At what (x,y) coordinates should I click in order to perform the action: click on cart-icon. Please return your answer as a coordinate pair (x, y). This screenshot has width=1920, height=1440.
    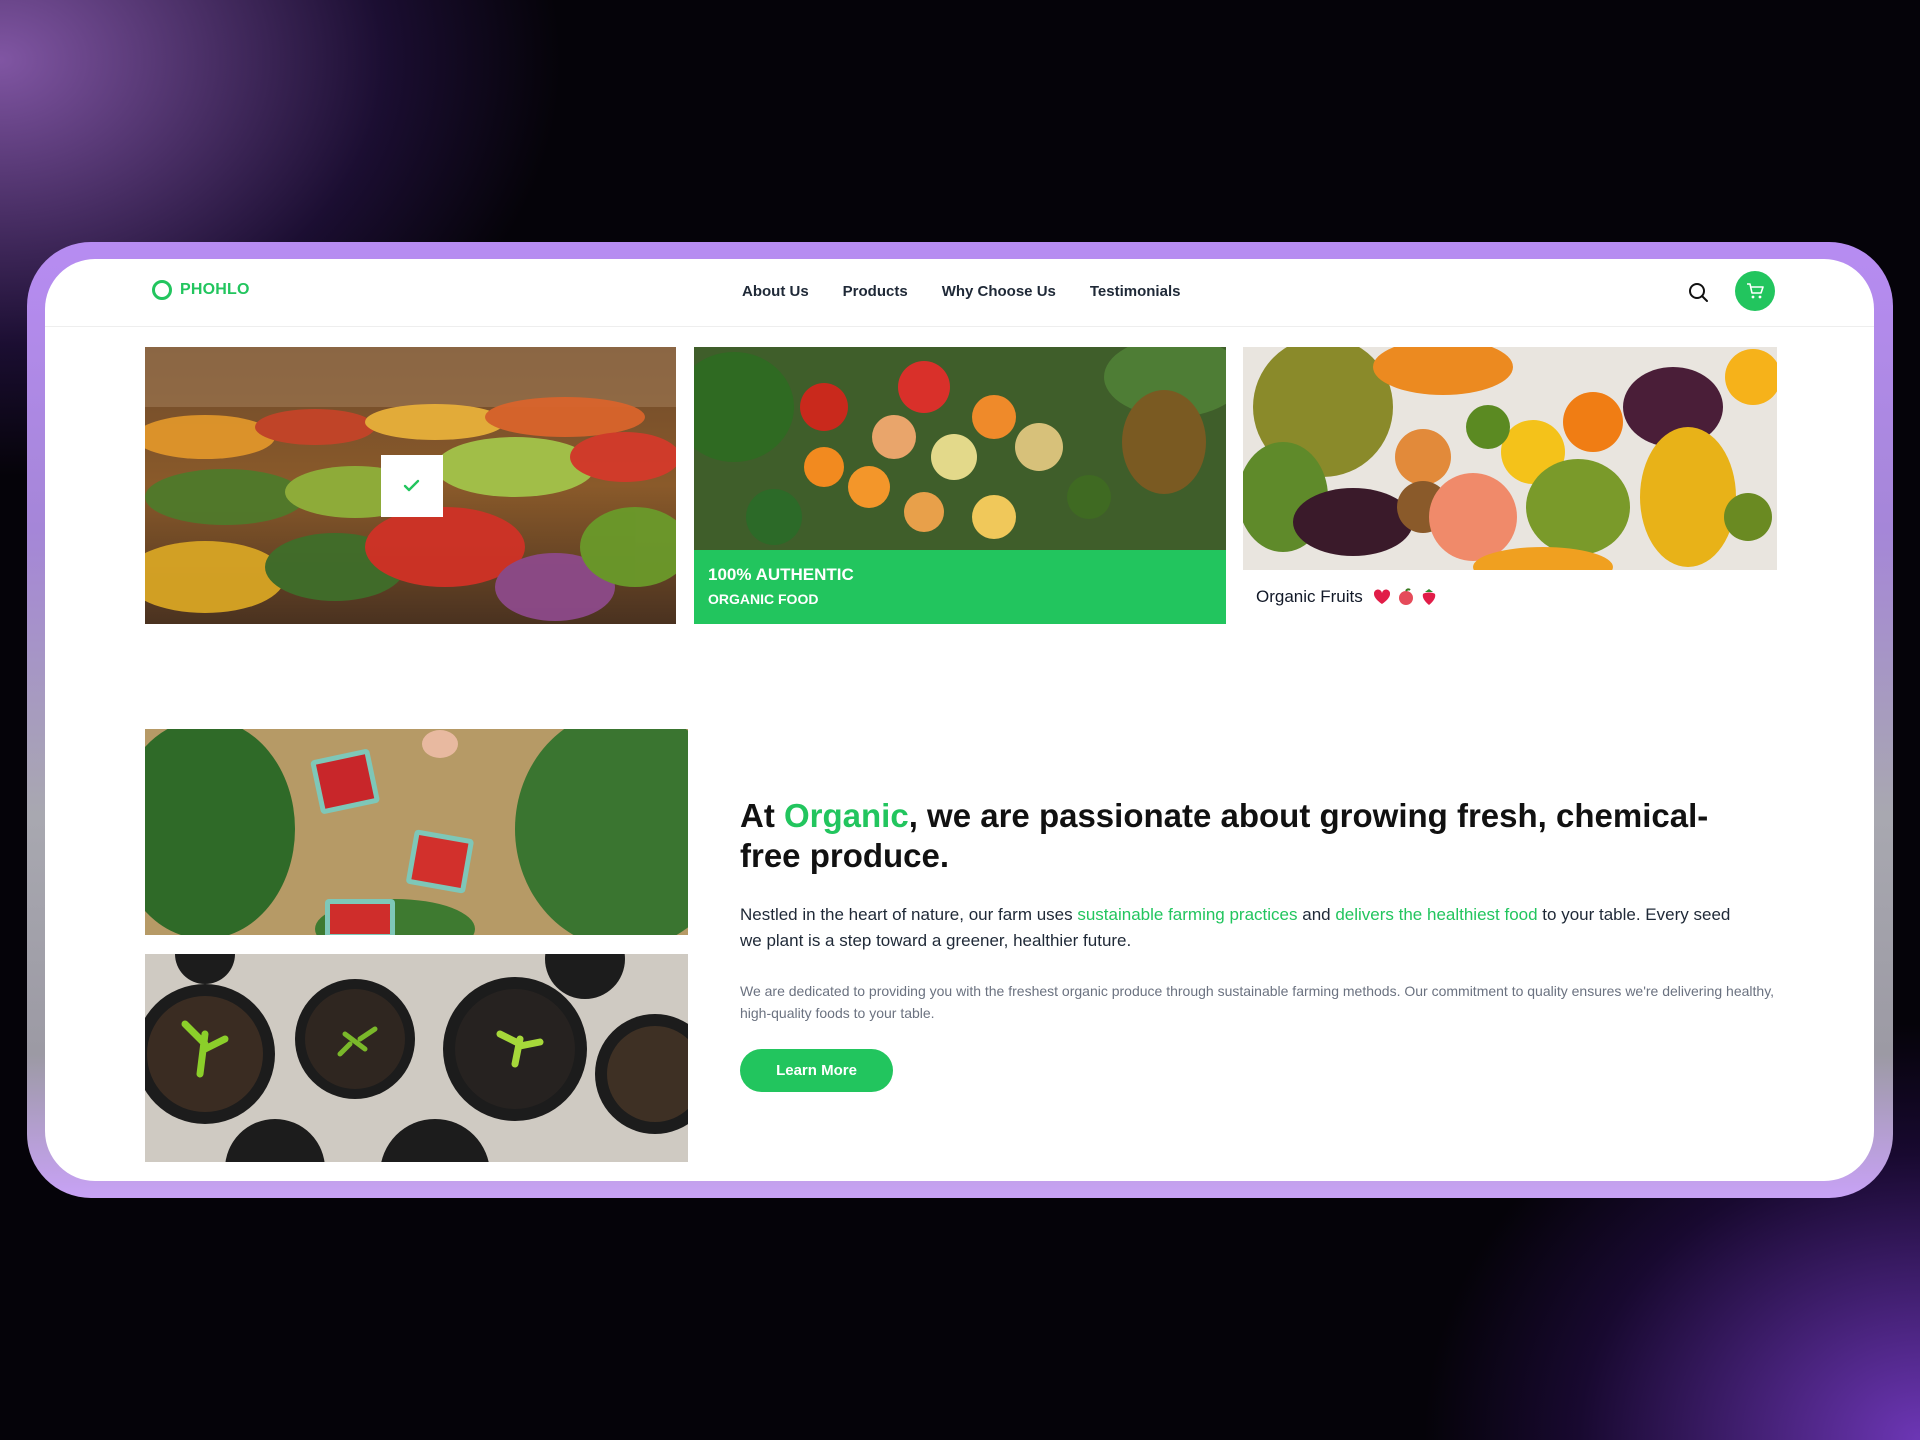
    Looking at the image, I should click on (1755, 291).